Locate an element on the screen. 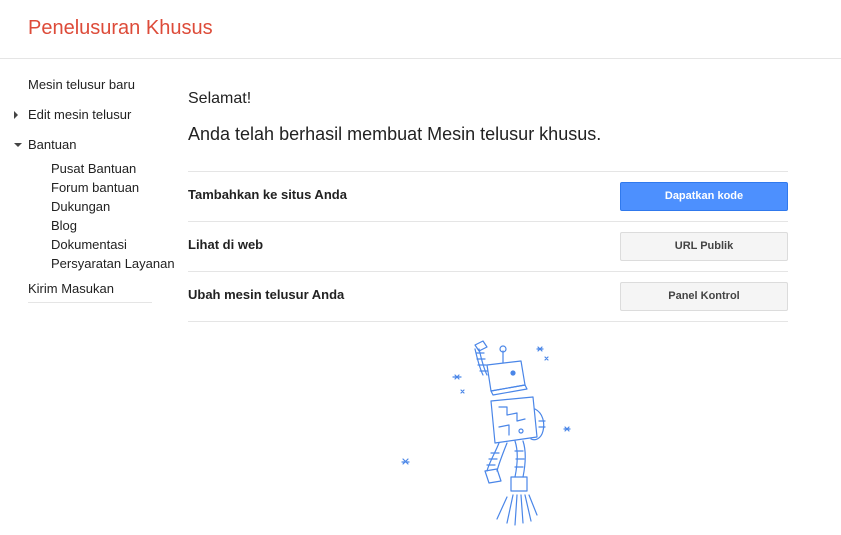  help-link-support: Dukungan is located at coordinates (80, 206).